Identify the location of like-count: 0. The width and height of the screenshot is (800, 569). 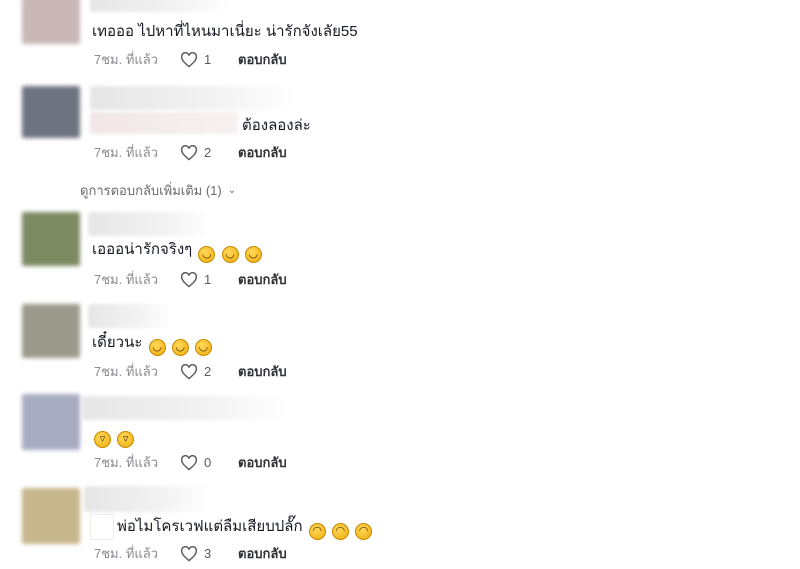
(208, 462).